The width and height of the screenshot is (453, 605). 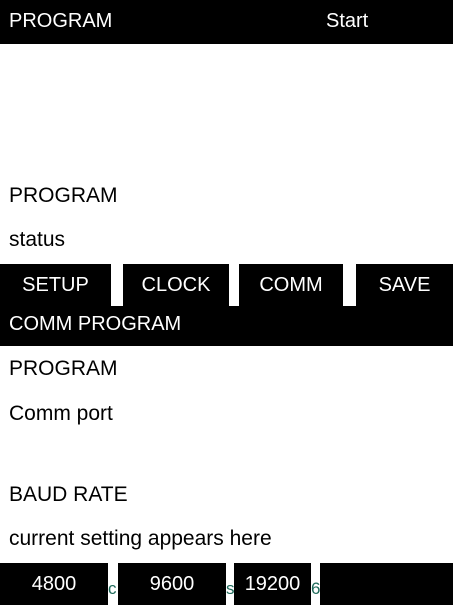 I want to click on baud-rate-label: BAUD RATE, so click(x=68, y=494).